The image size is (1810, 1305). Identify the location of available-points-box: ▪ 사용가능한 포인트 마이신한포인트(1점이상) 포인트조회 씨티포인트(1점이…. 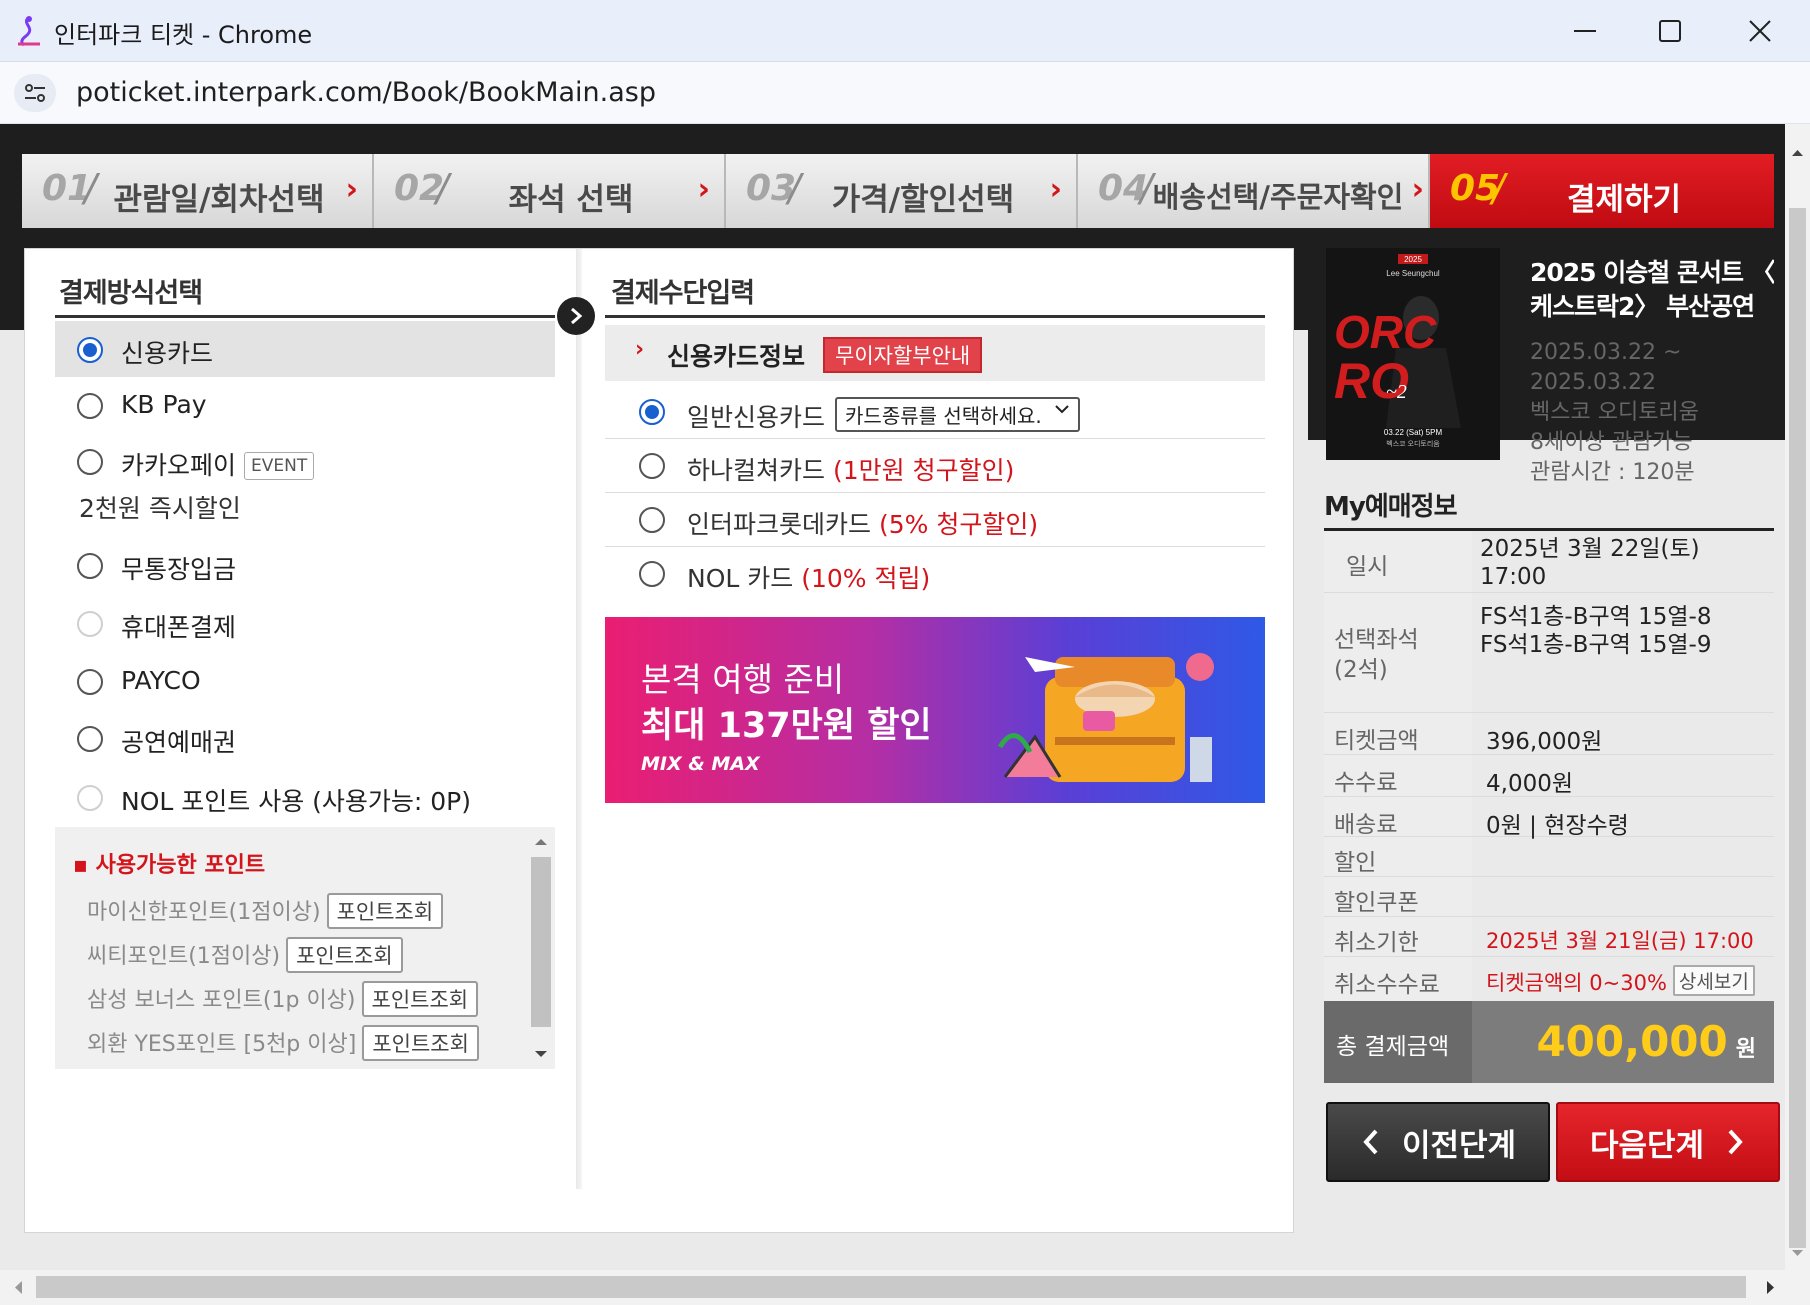
(305, 948).